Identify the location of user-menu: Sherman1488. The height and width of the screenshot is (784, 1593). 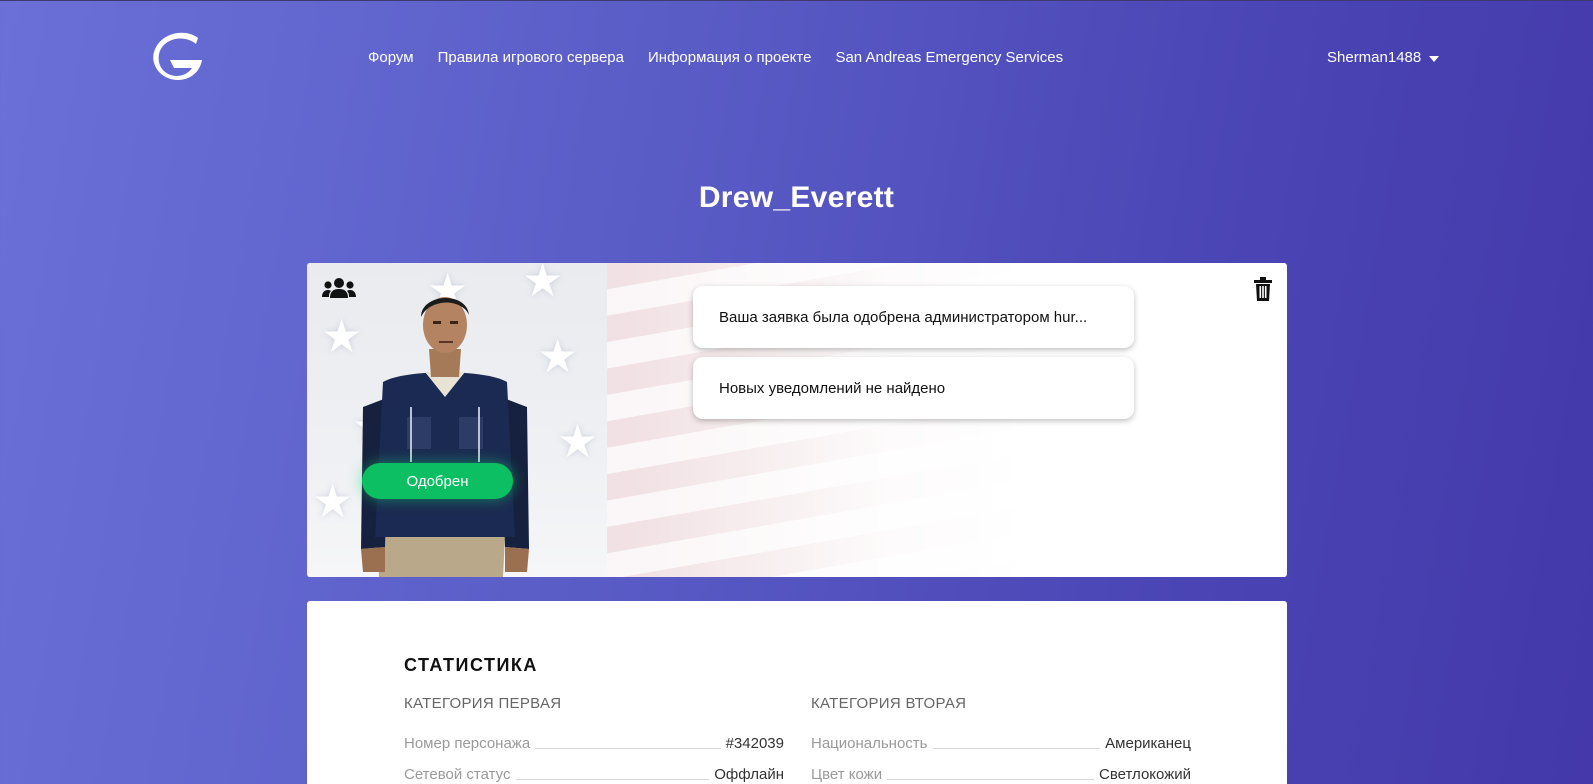
(1383, 57).